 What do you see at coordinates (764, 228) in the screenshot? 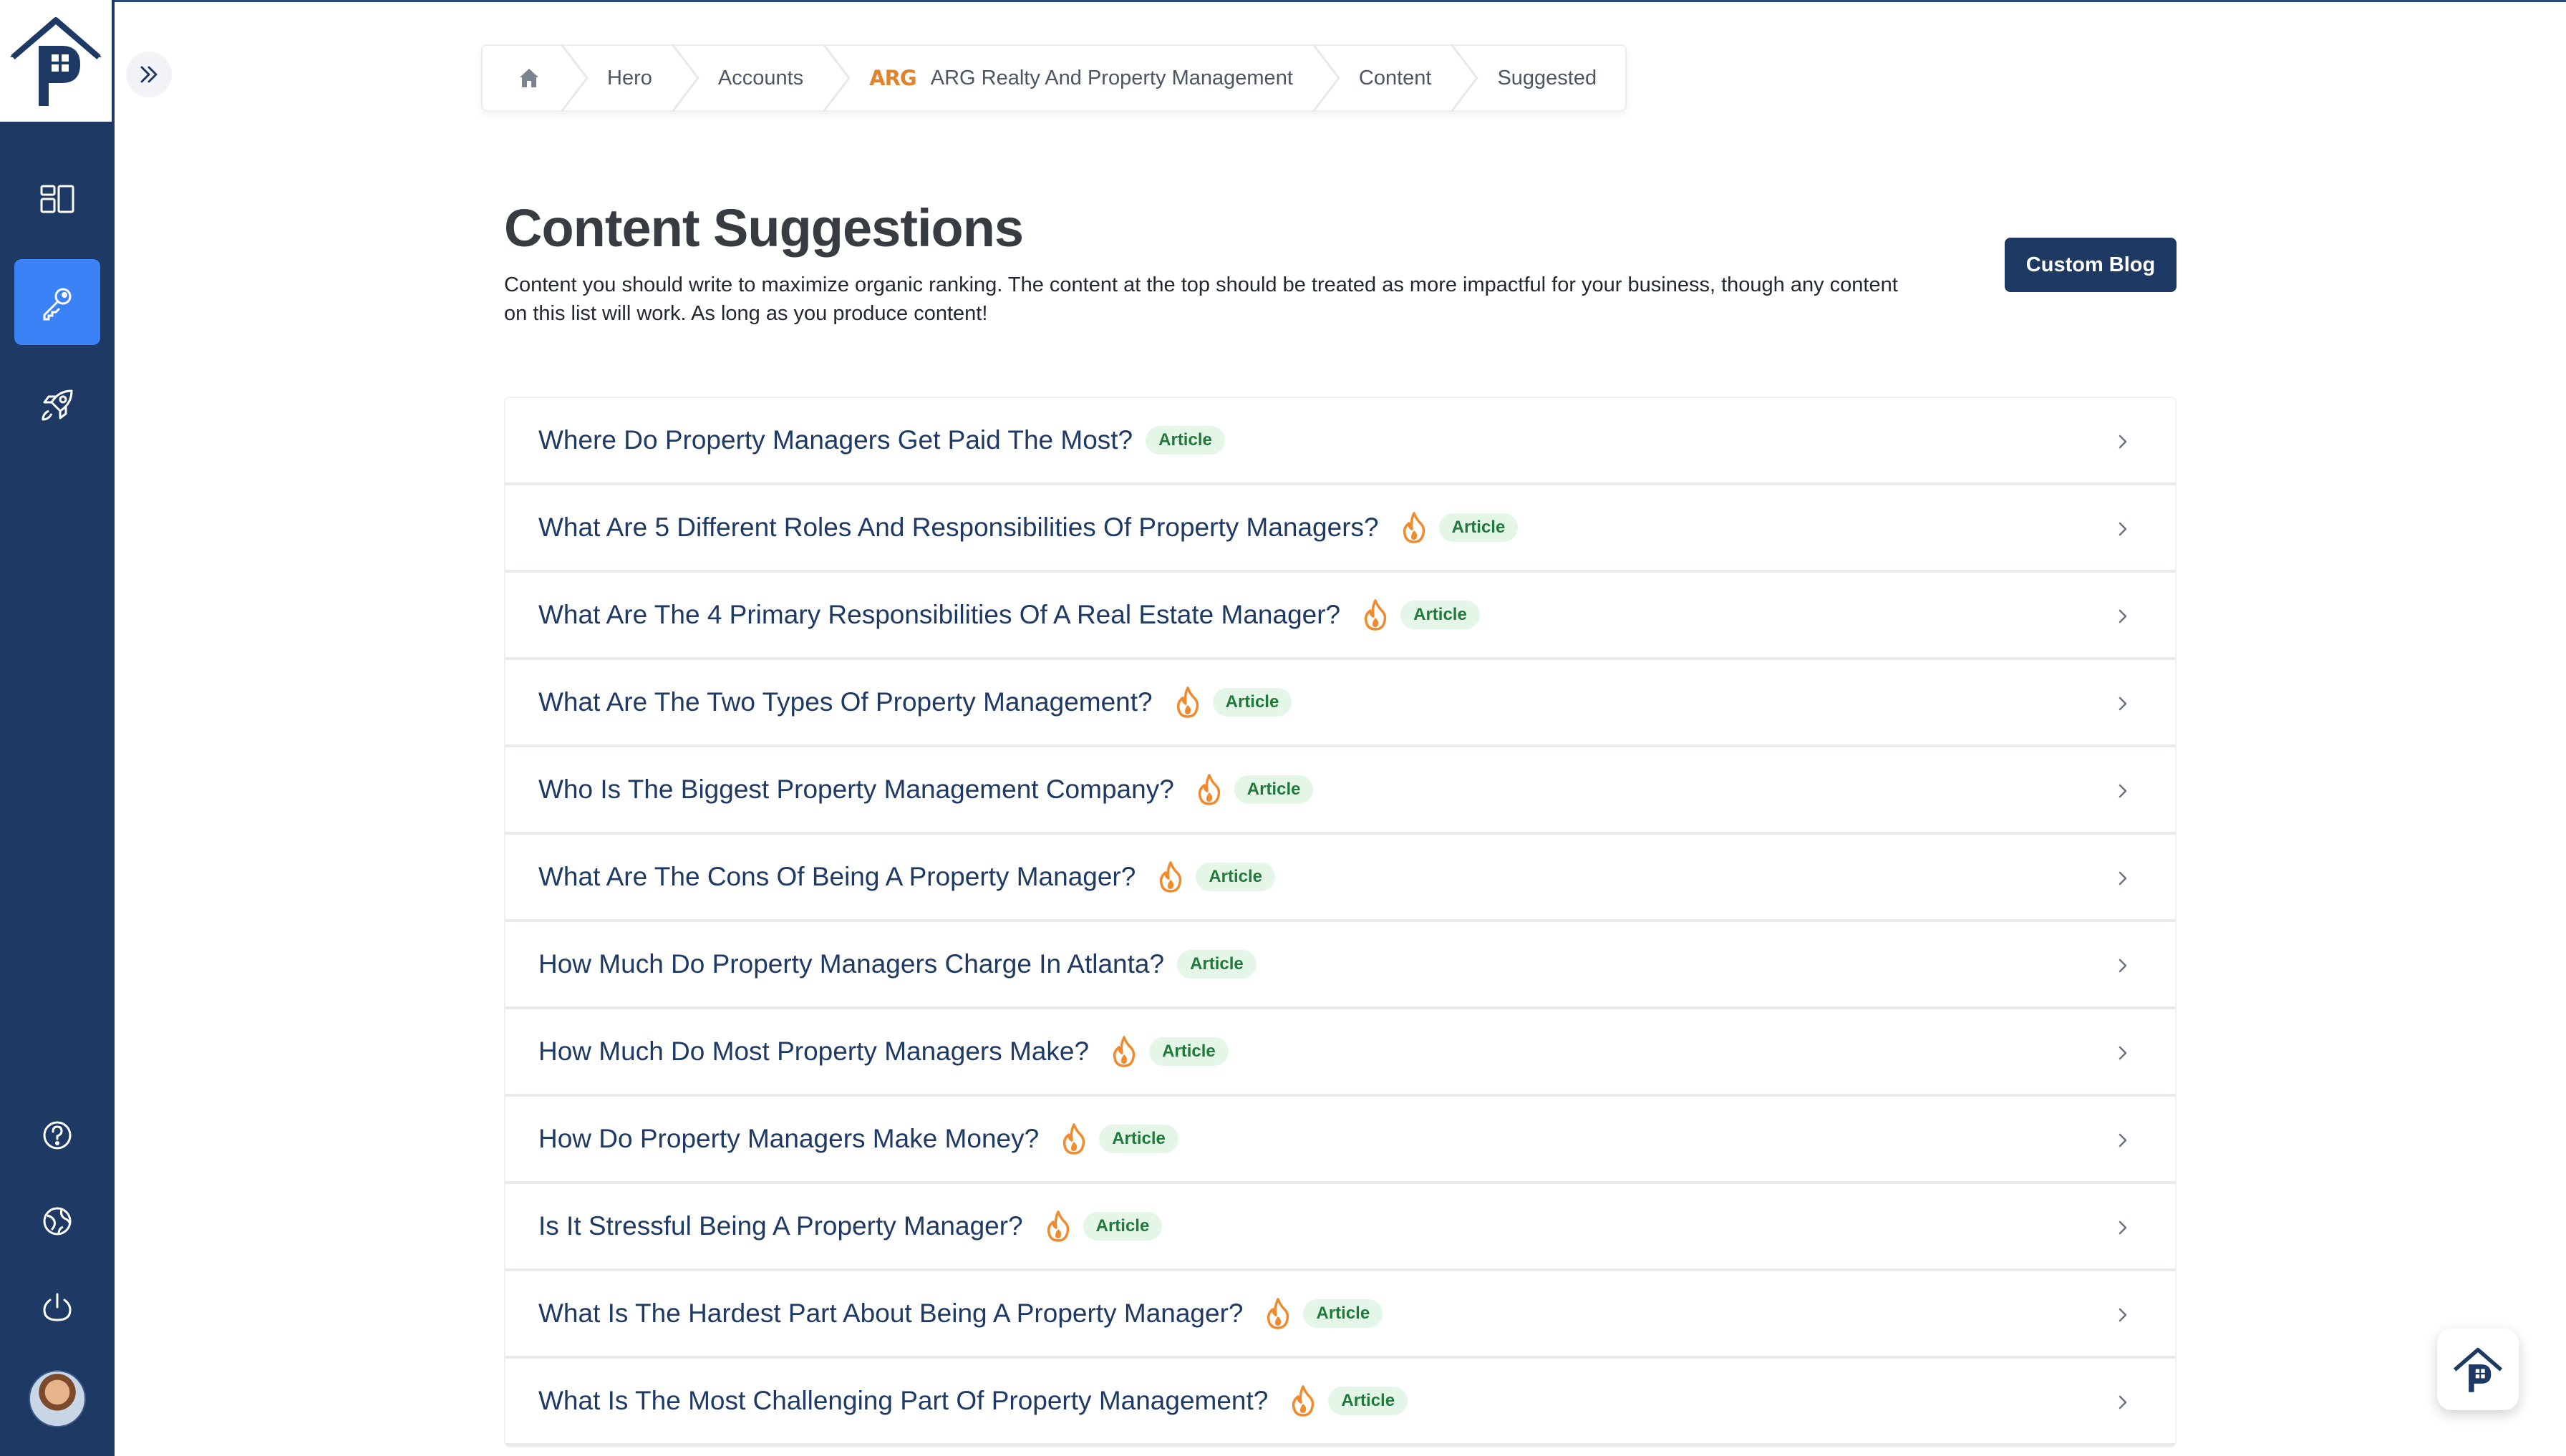
I see `page-title: Content Suggestions` at bounding box center [764, 228].